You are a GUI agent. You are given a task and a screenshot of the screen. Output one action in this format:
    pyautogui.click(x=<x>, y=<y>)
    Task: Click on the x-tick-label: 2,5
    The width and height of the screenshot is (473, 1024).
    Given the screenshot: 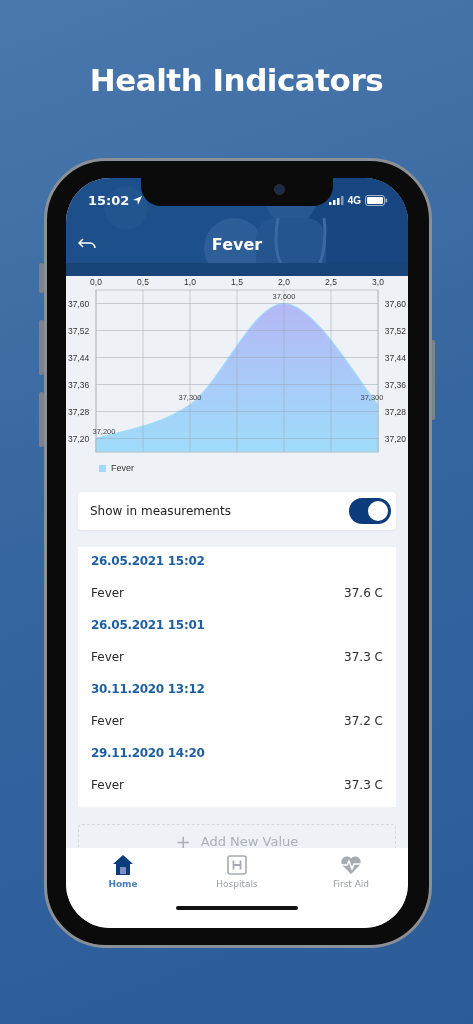 What is the action you would take?
    pyautogui.click(x=331, y=282)
    